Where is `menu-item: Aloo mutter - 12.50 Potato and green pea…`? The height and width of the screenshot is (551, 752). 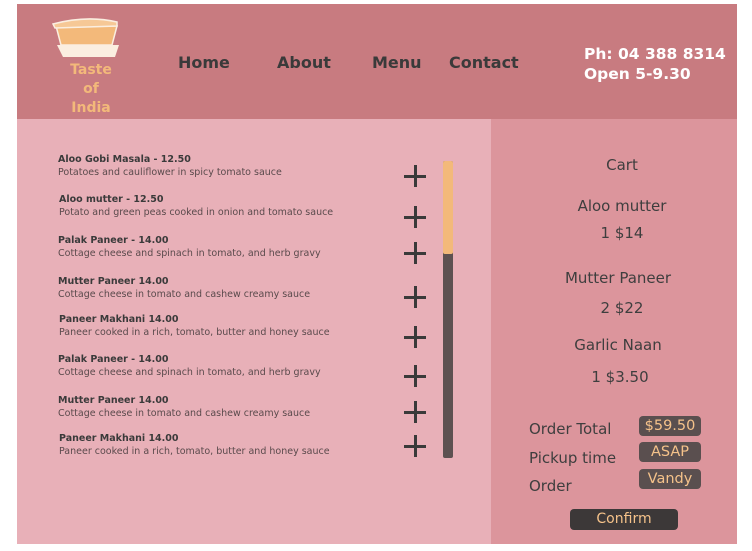 menu-item: Aloo mutter - 12.50 Potato and green pea… is located at coordinates (196, 207).